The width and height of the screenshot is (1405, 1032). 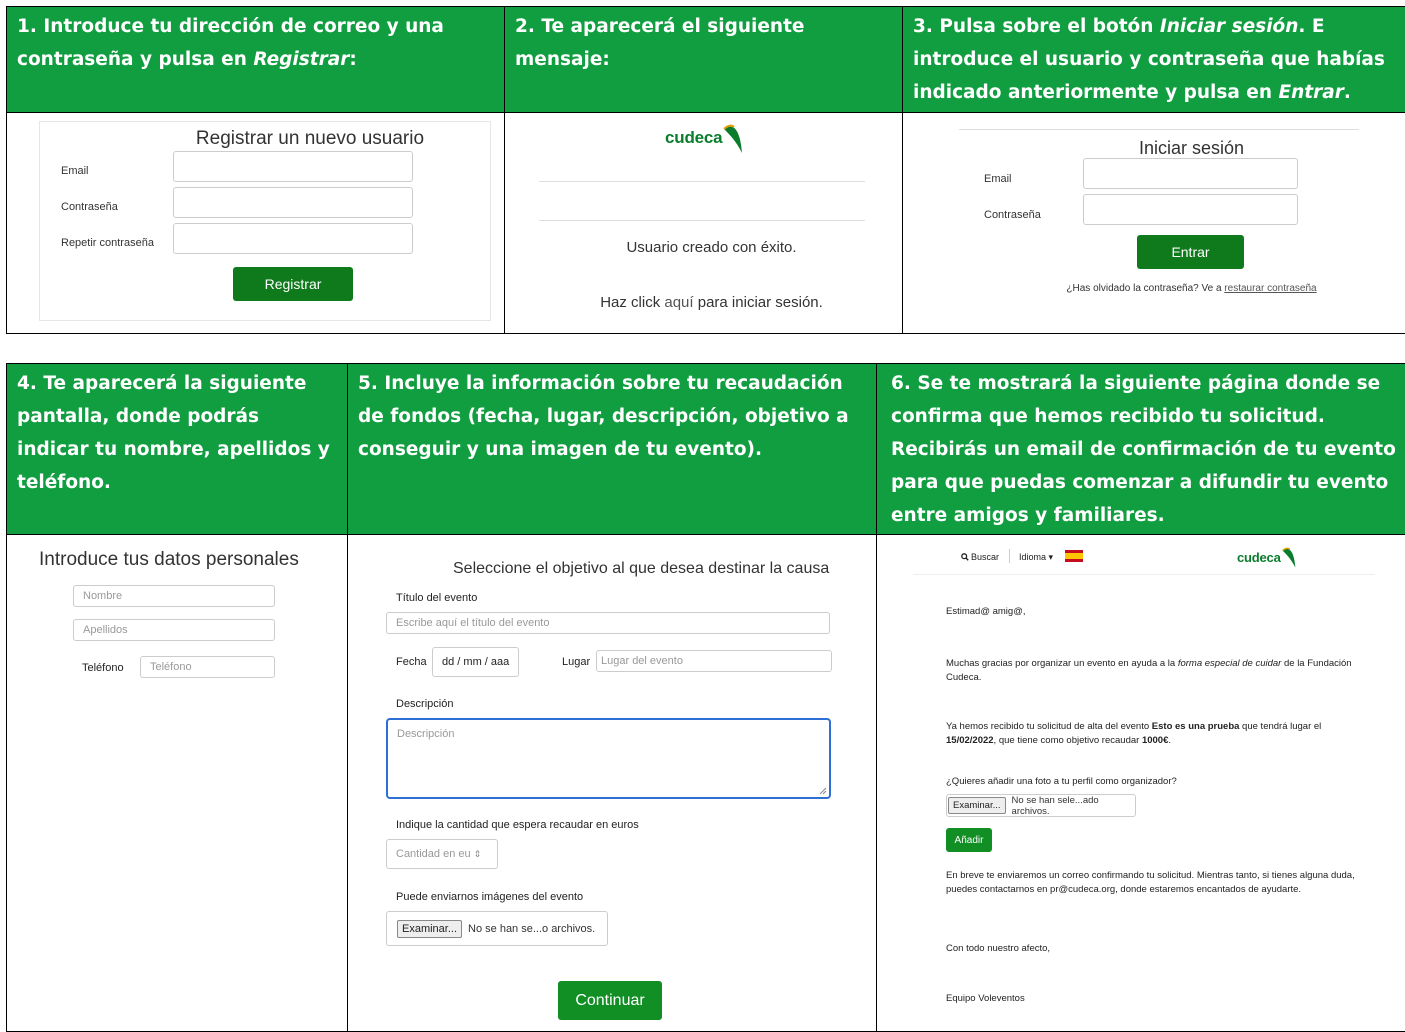 What do you see at coordinates (1270, 288) in the screenshot?
I see `restore-password-link: restaurar contraseña` at bounding box center [1270, 288].